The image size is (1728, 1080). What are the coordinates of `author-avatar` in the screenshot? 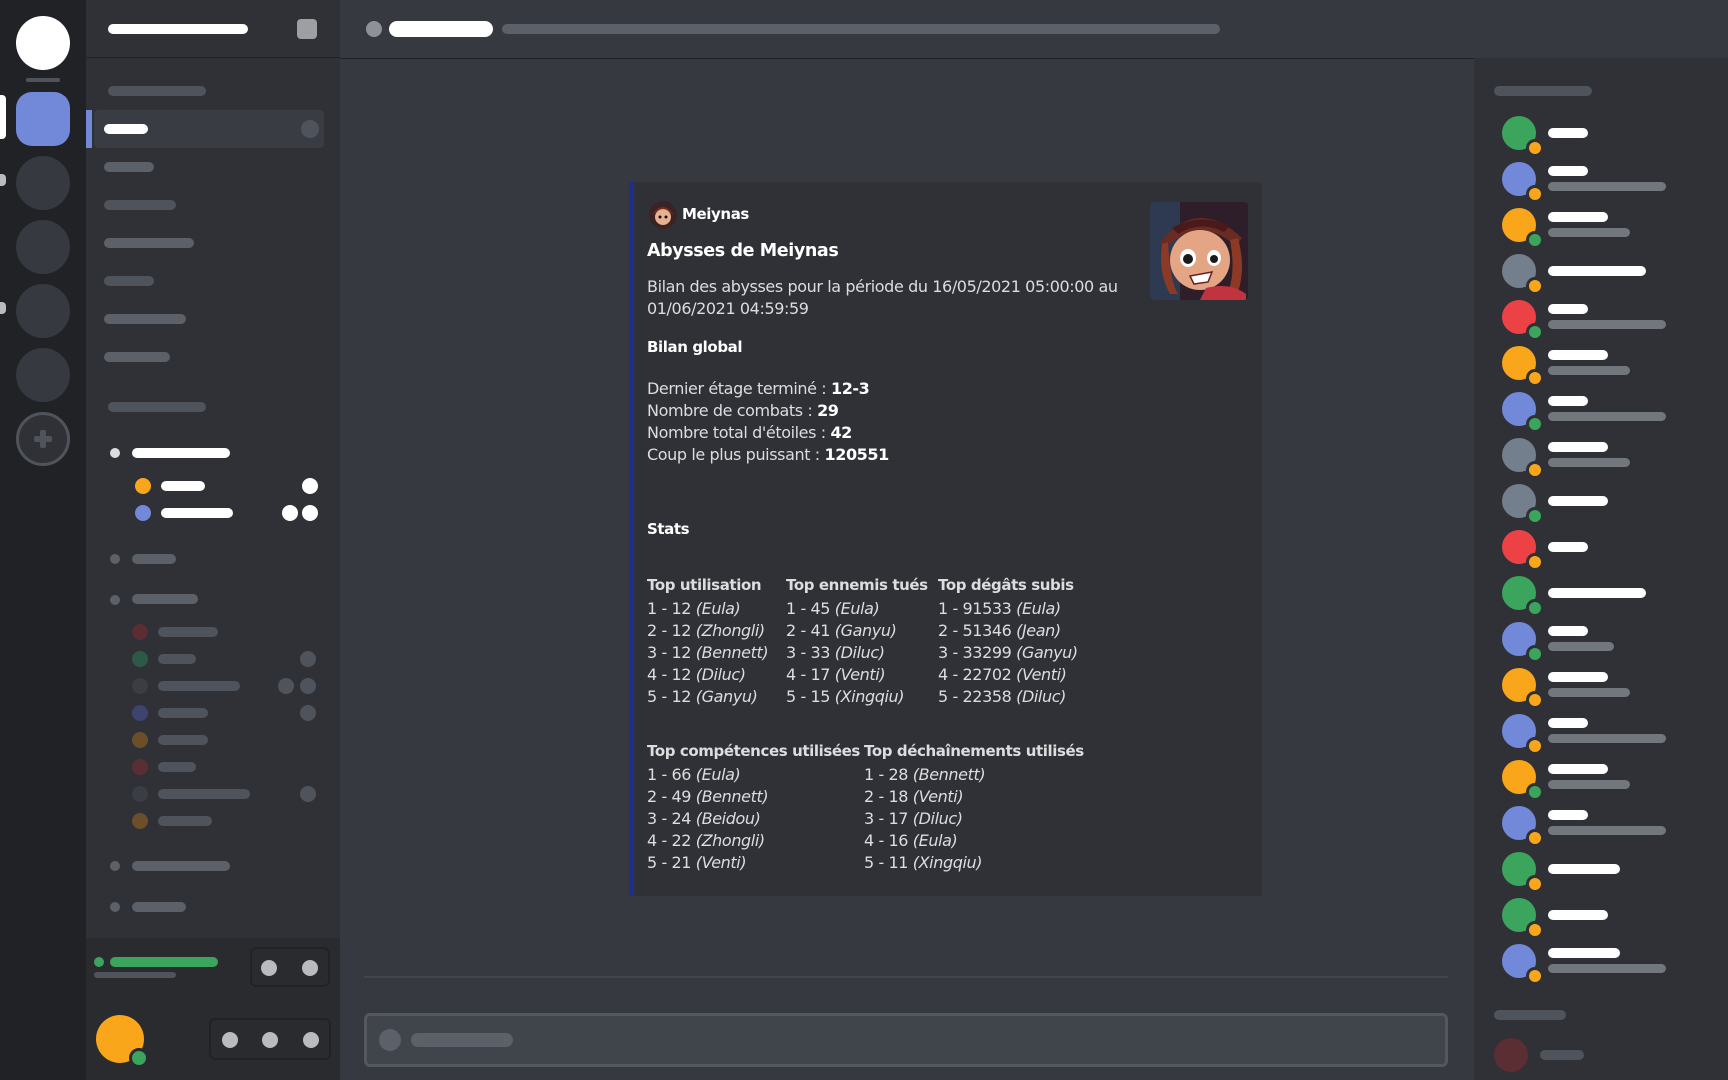 It's located at (663, 215).